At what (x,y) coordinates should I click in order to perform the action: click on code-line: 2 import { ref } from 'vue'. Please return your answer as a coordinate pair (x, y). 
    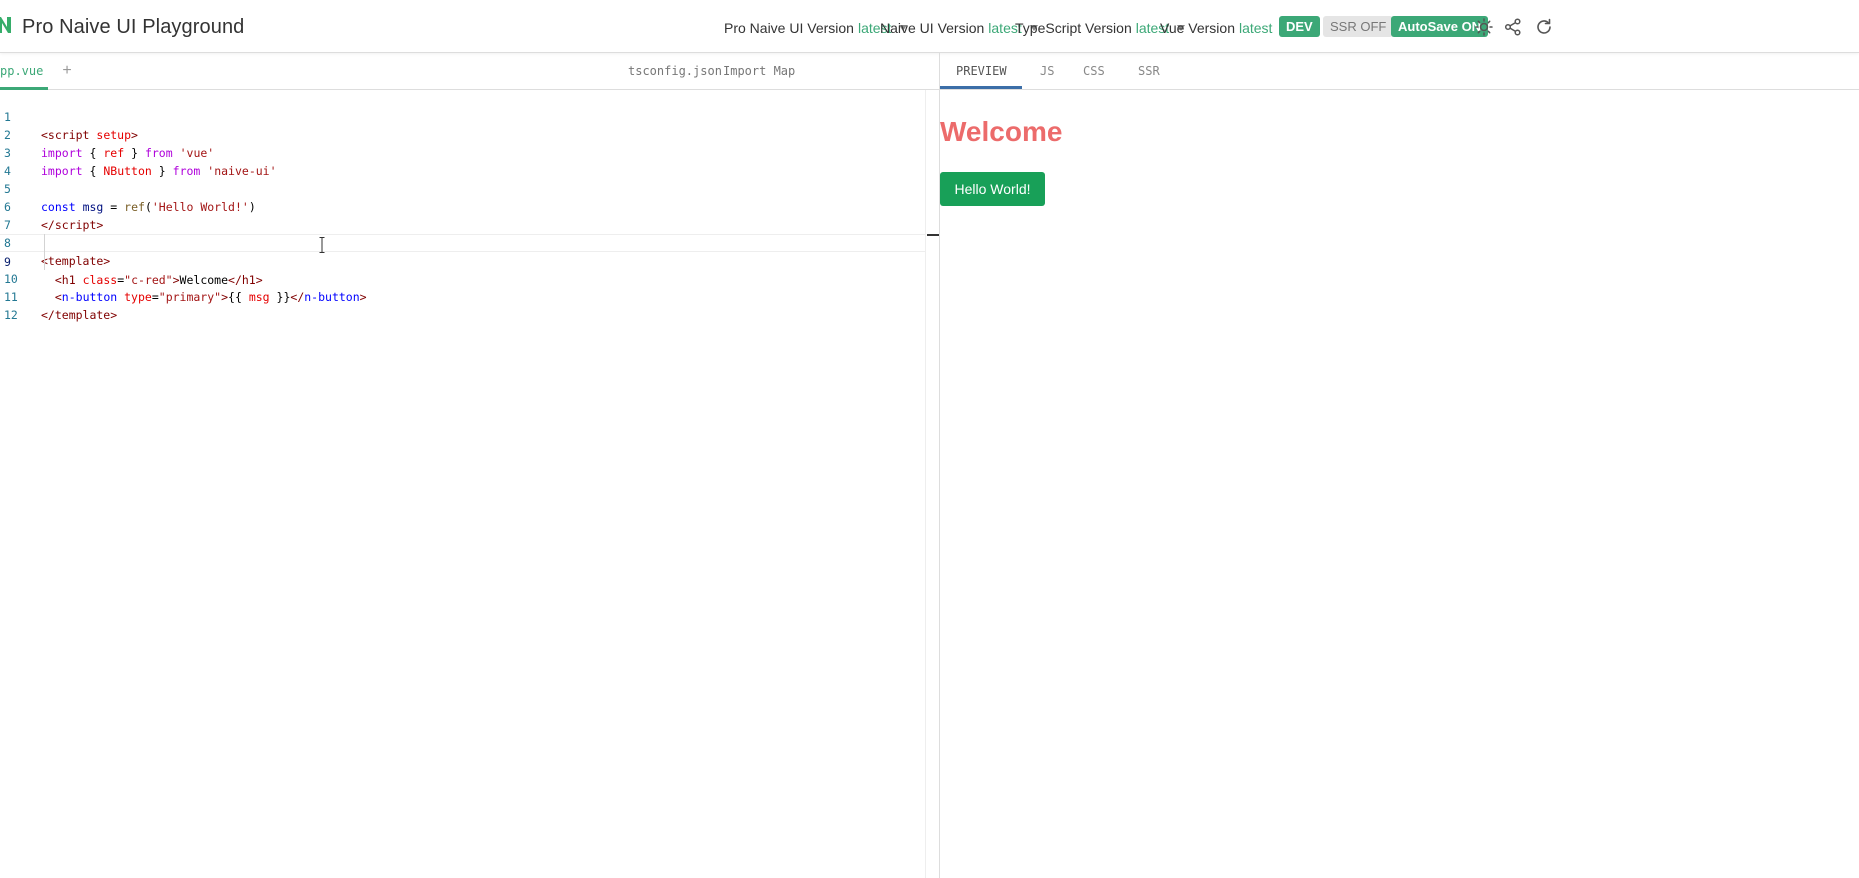
    Looking at the image, I should click on (462, 134).